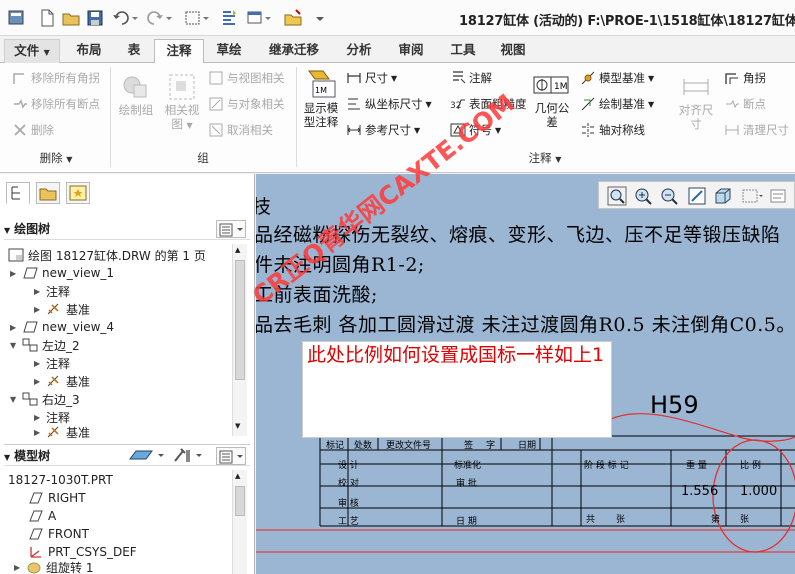  What do you see at coordinates (674, 405) in the screenshot?
I see `material-label: H59` at bounding box center [674, 405].